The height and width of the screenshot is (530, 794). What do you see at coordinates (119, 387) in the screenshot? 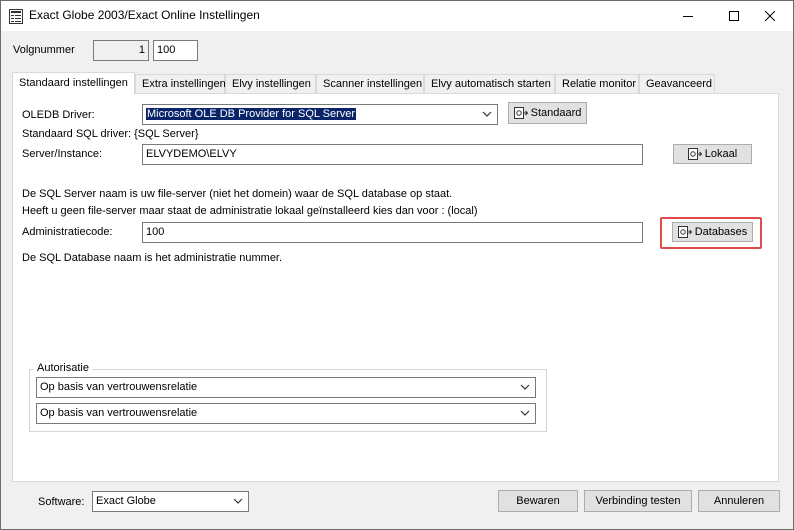
I see `autorisatie-select-1-value: Op basis van vertrouwensrelatie` at bounding box center [119, 387].